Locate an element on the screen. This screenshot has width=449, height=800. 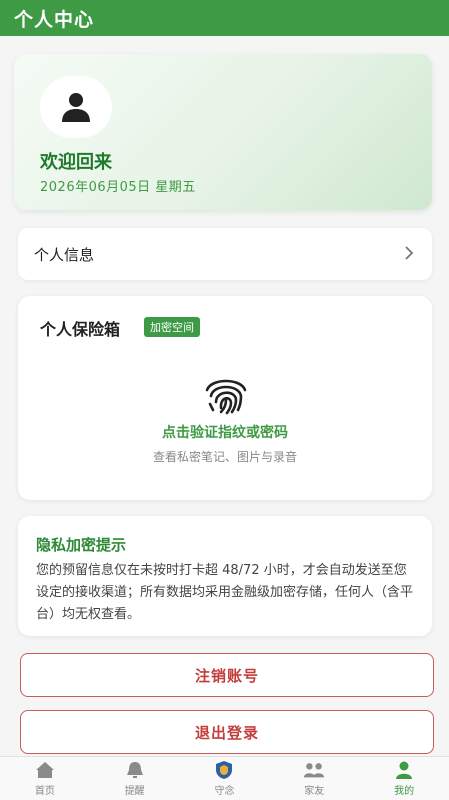
nav-label: 守念 is located at coordinates (224, 791).